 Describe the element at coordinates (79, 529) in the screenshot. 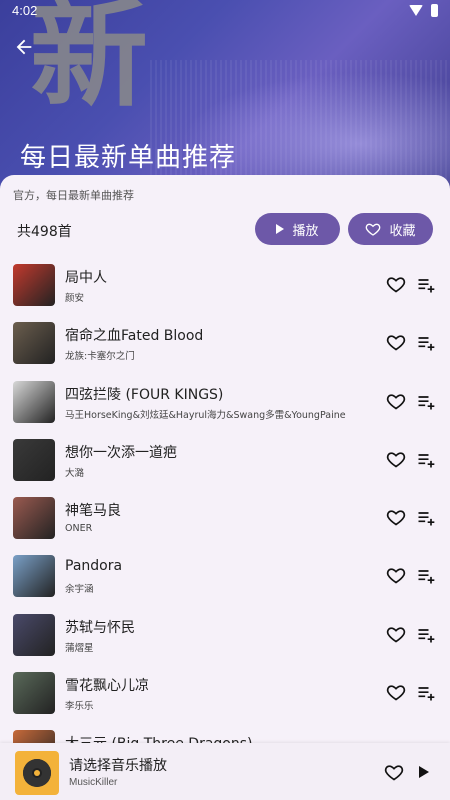

I see `song-artist: ONER` at that location.